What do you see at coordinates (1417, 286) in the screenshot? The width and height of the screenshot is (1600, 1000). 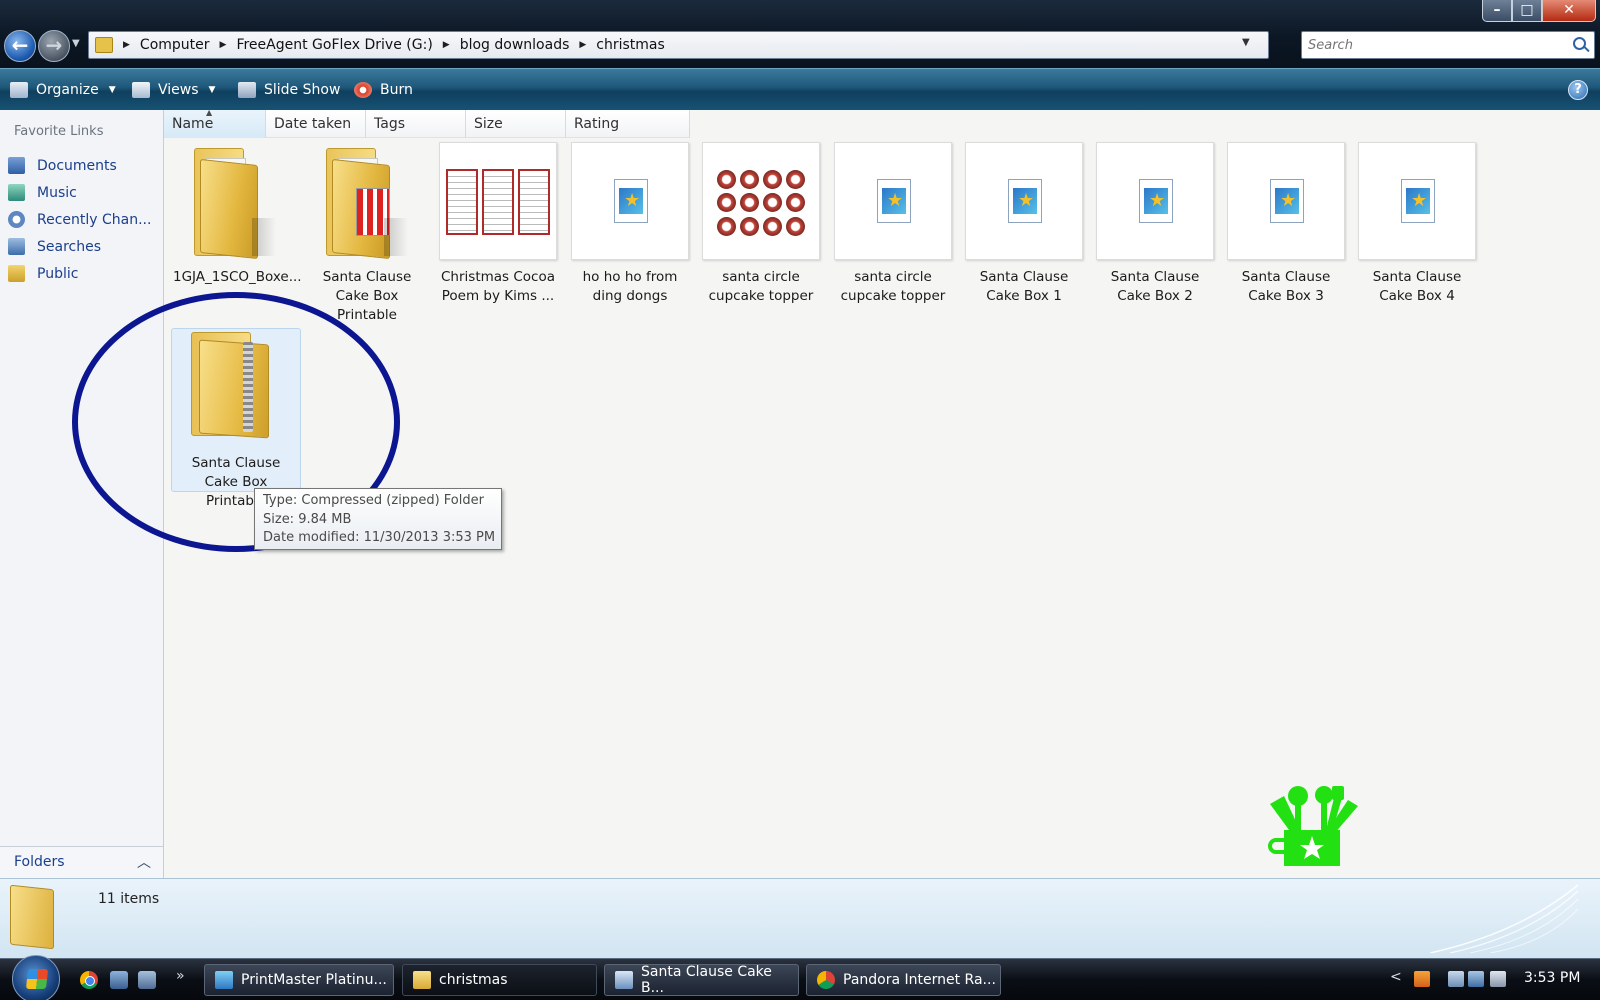 I see `file-label: Santa Clause Cake Box 4` at bounding box center [1417, 286].